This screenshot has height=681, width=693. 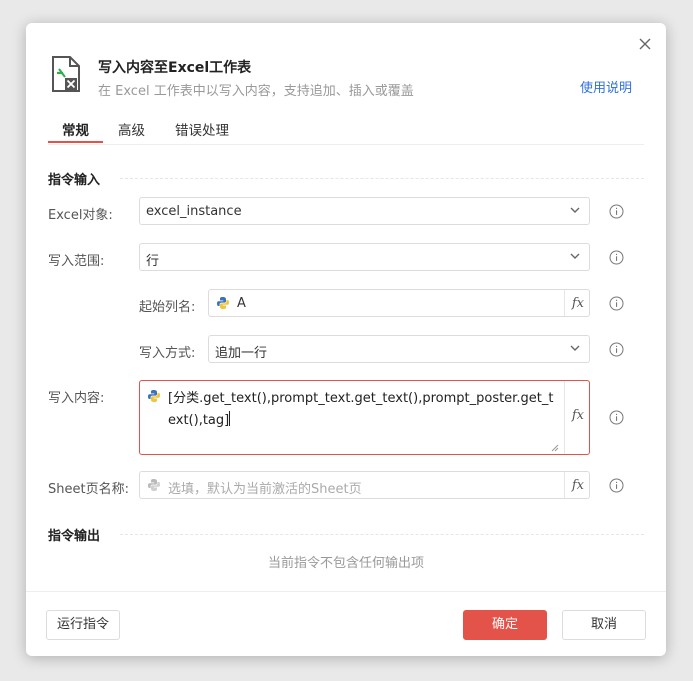 What do you see at coordinates (74, 180) in the screenshot?
I see `section-title-input: 指令输入` at bounding box center [74, 180].